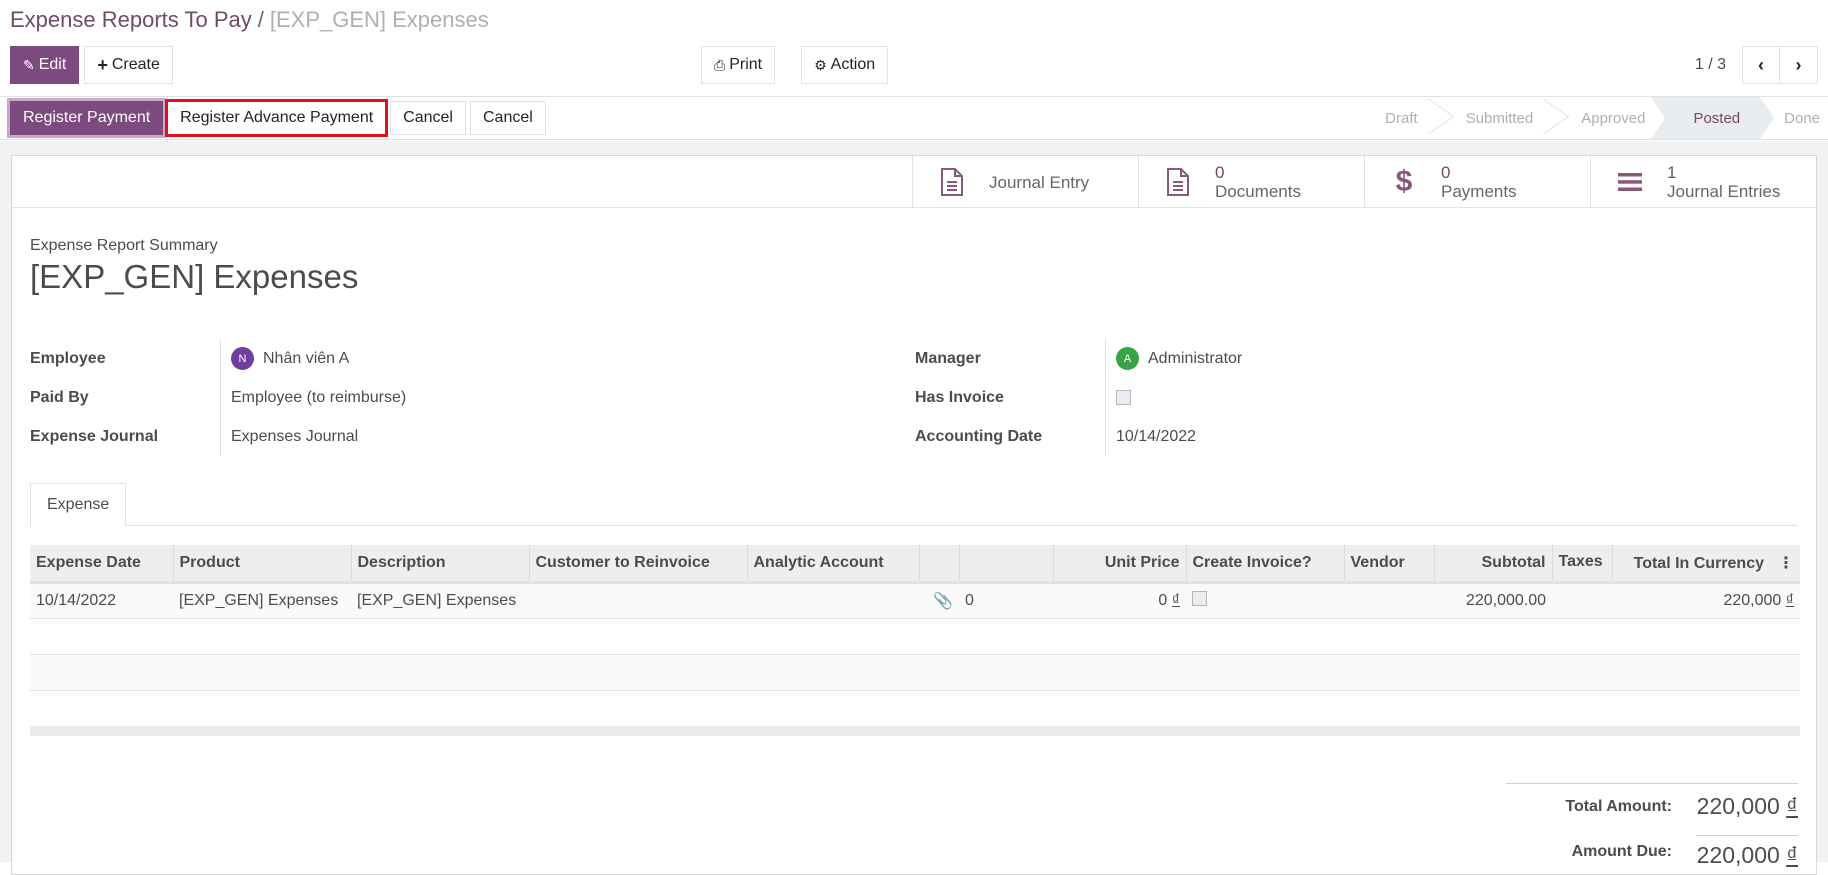  Describe the element at coordinates (833, 564) in the screenshot. I see `header-analytic-account: Analytic Account` at that location.